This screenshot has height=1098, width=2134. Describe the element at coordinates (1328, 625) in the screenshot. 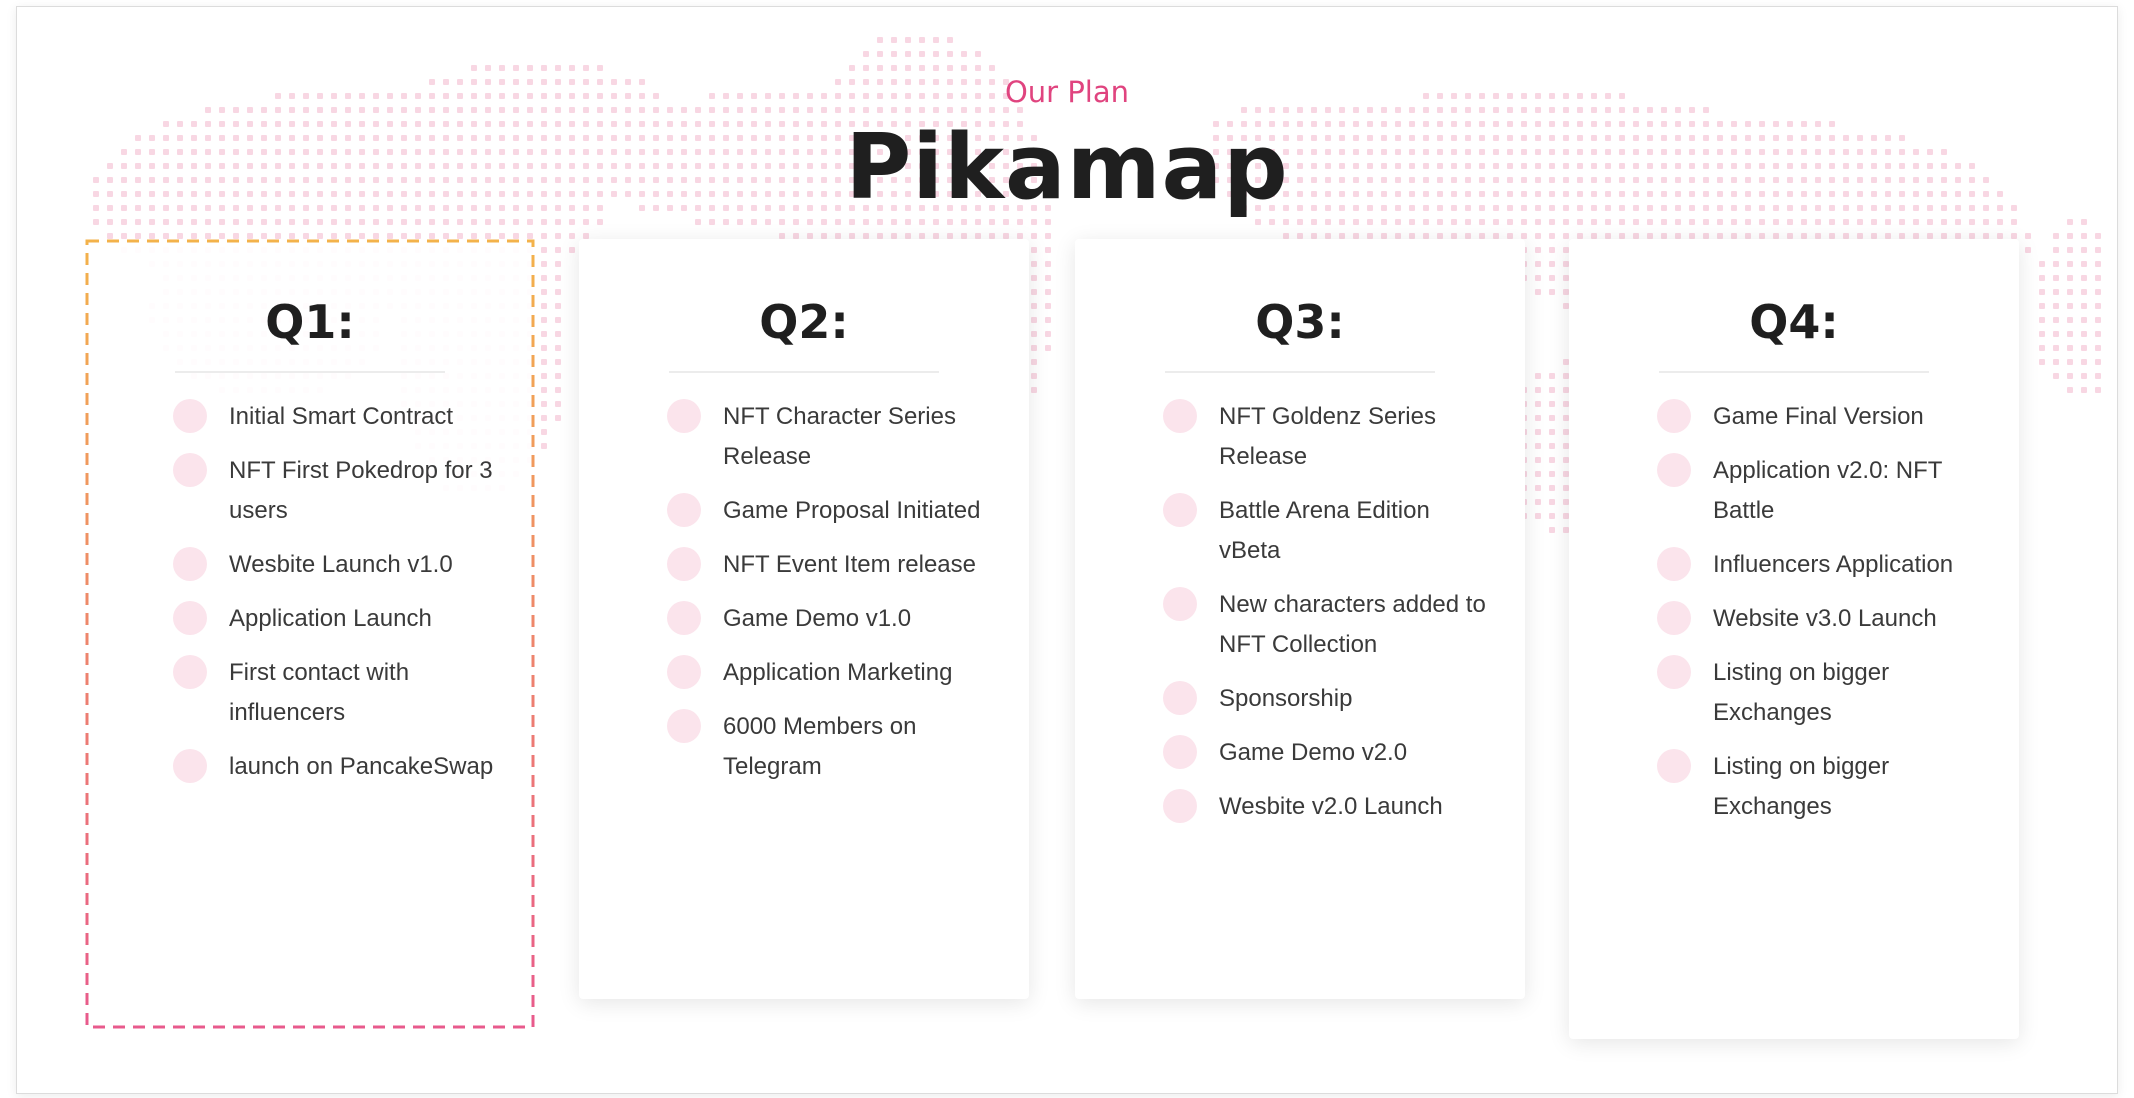

I see `milestone-item: New characters added to NFT Collection` at that location.